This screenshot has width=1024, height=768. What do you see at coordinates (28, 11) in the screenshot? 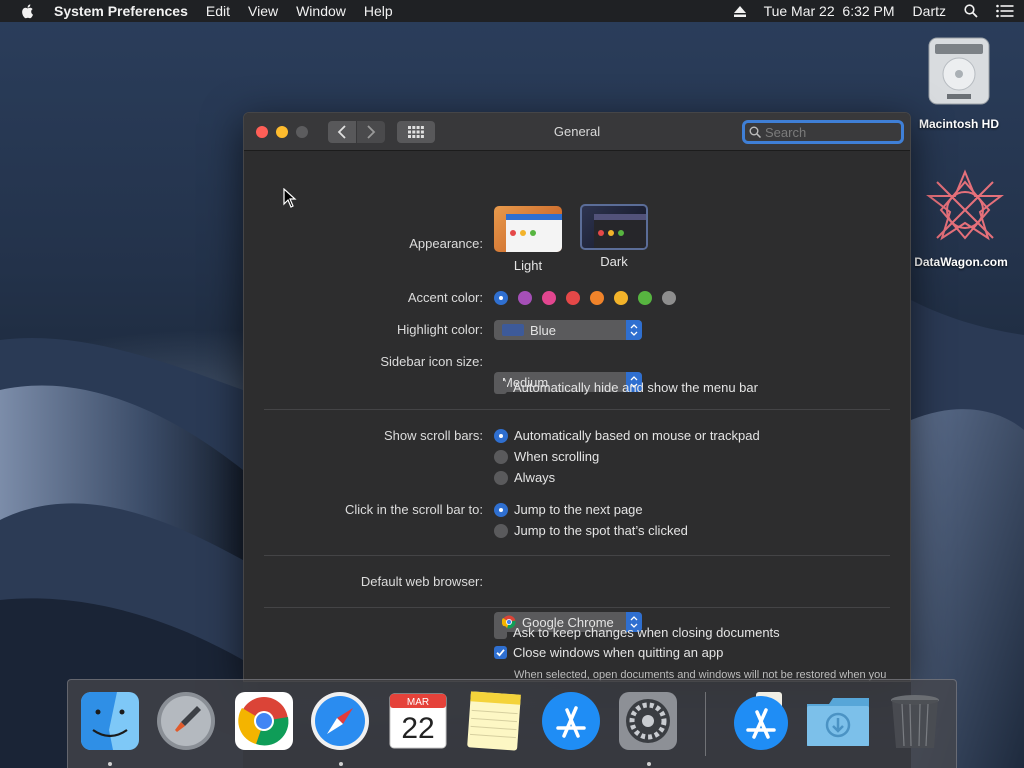
I see `apple-menu-icon` at bounding box center [28, 11].